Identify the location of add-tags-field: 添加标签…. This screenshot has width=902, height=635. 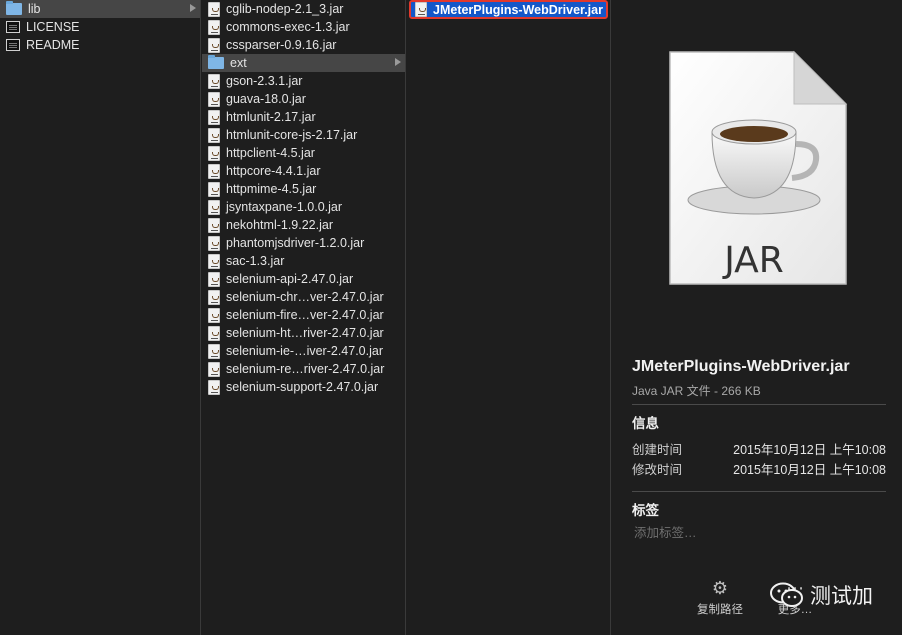
(665, 531).